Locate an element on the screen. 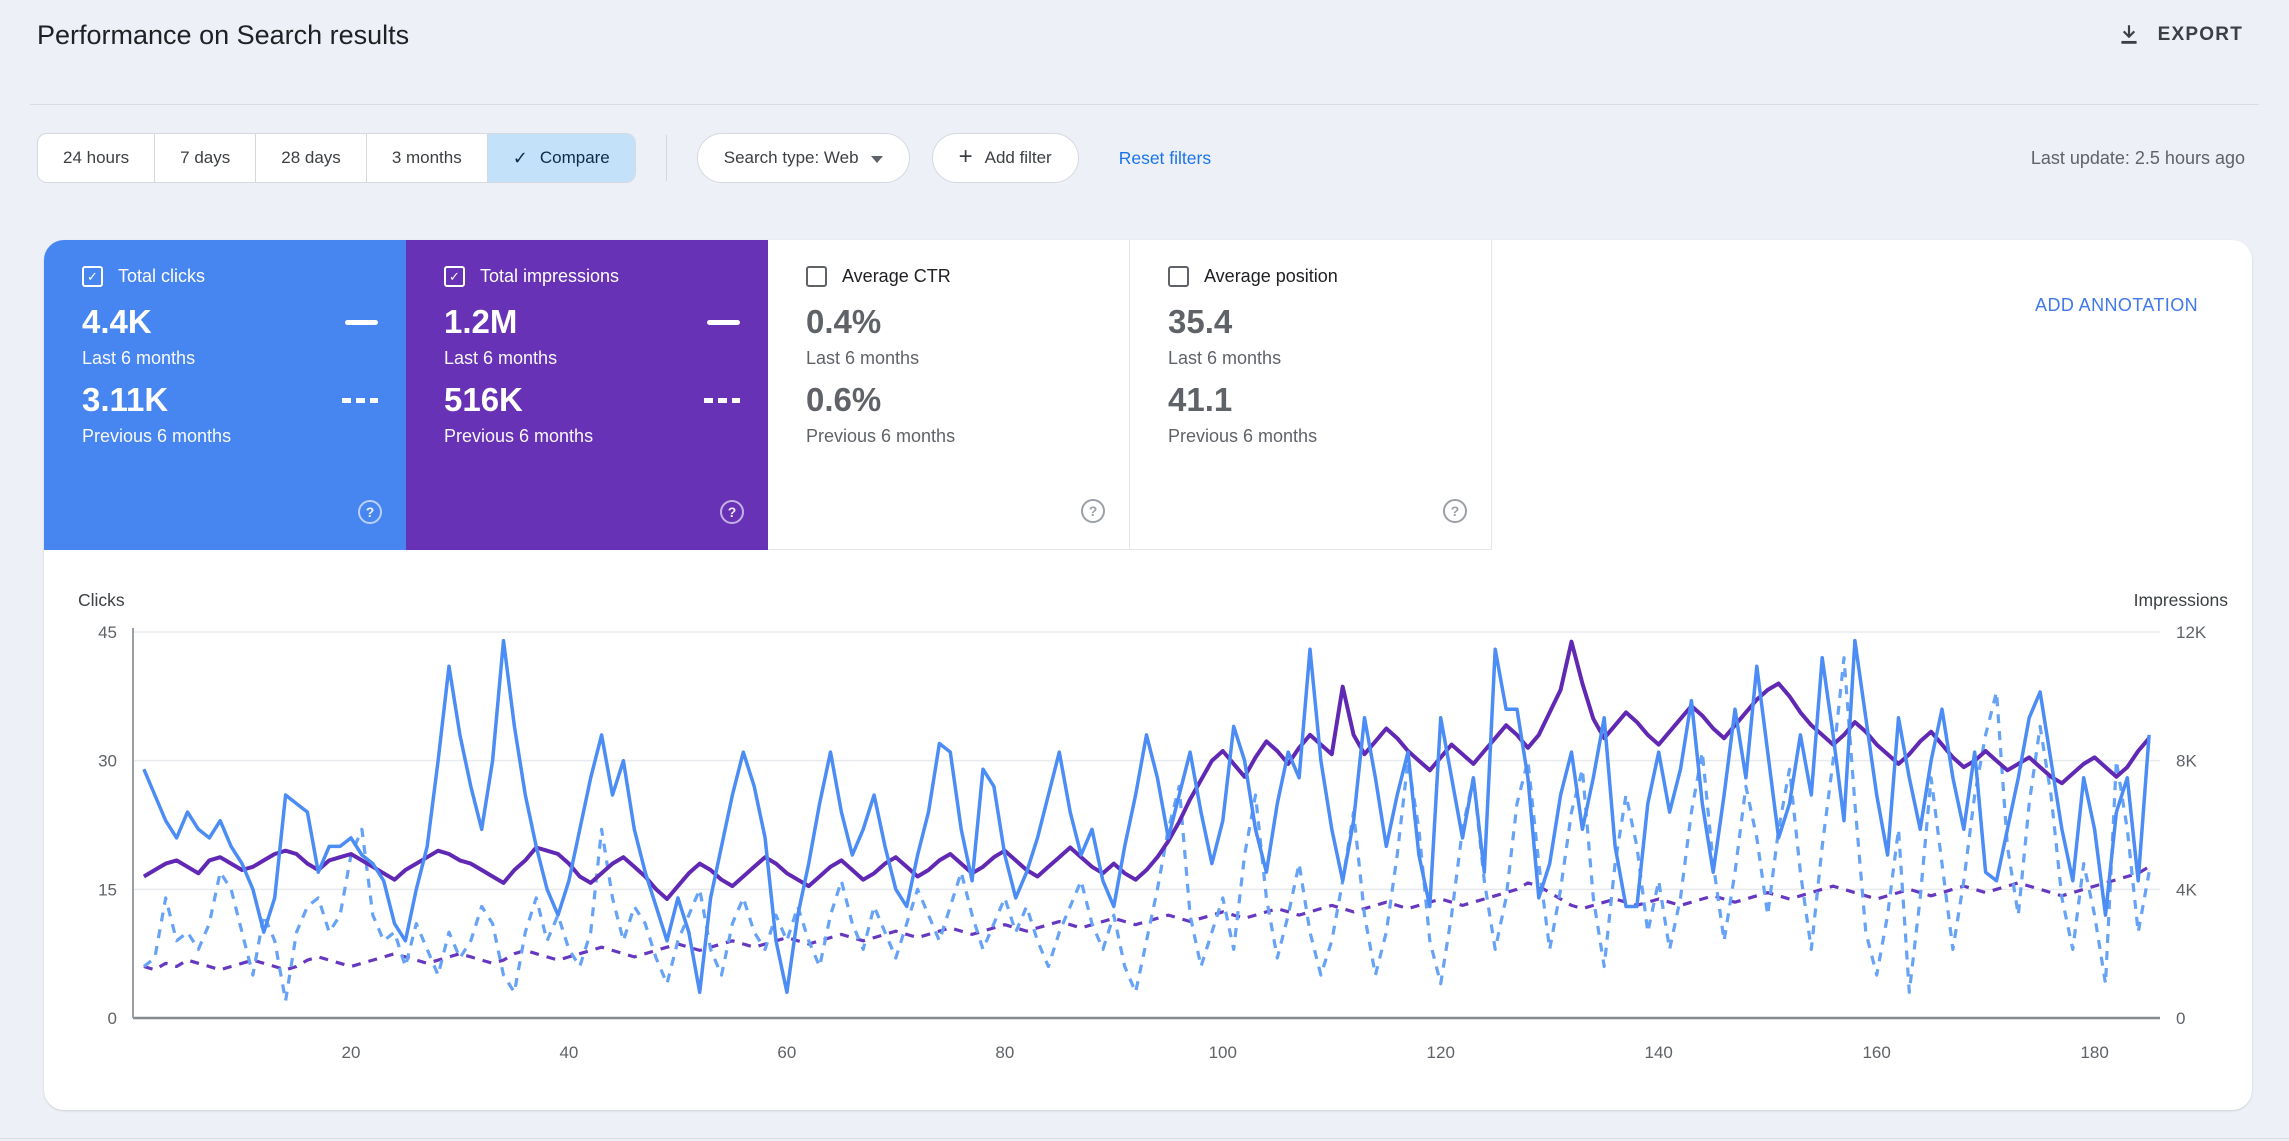 This screenshot has height=1141, width=2289. metric-value: 1.2M is located at coordinates (481, 321).